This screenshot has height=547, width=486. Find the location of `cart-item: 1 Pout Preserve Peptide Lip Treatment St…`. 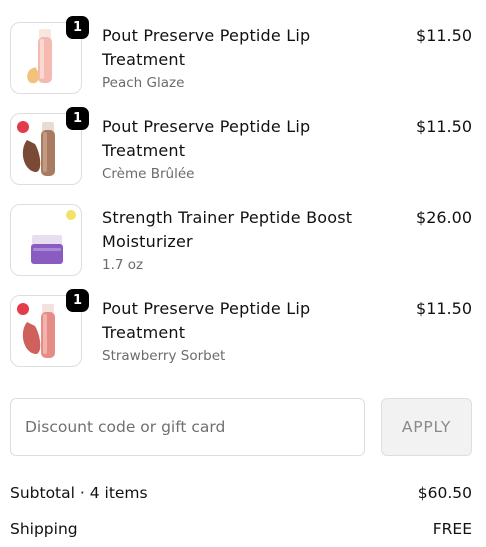

cart-item: 1 Pout Preserve Peptide Lip Treatment St… is located at coordinates (241, 329).